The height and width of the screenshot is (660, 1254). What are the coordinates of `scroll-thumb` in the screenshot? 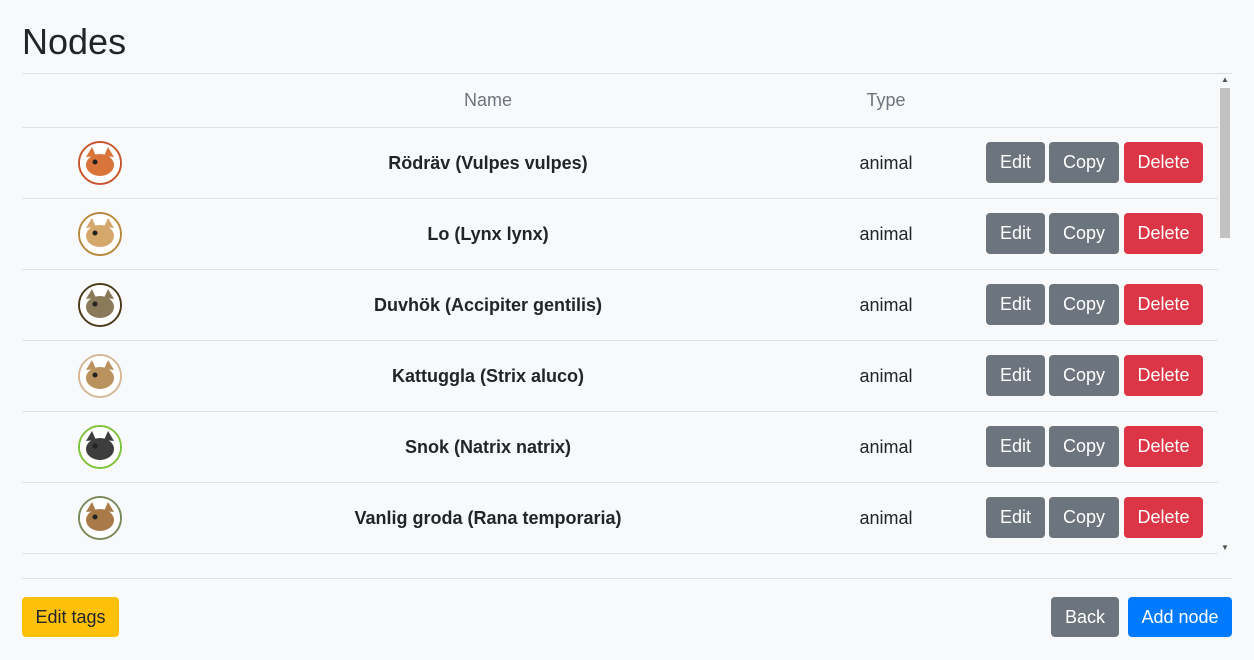 It's located at (1225, 163).